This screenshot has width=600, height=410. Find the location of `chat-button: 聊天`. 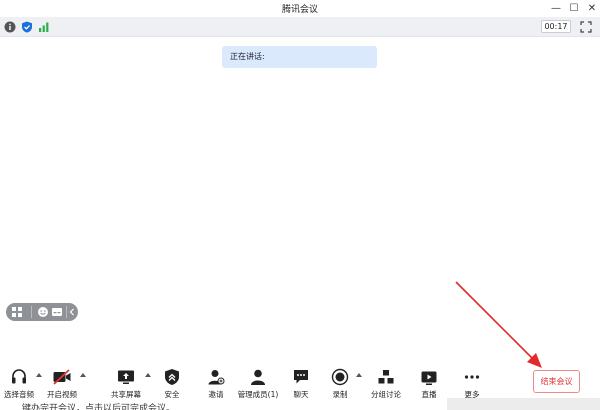

chat-button: 聊天 is located at coordinates (301, 381).